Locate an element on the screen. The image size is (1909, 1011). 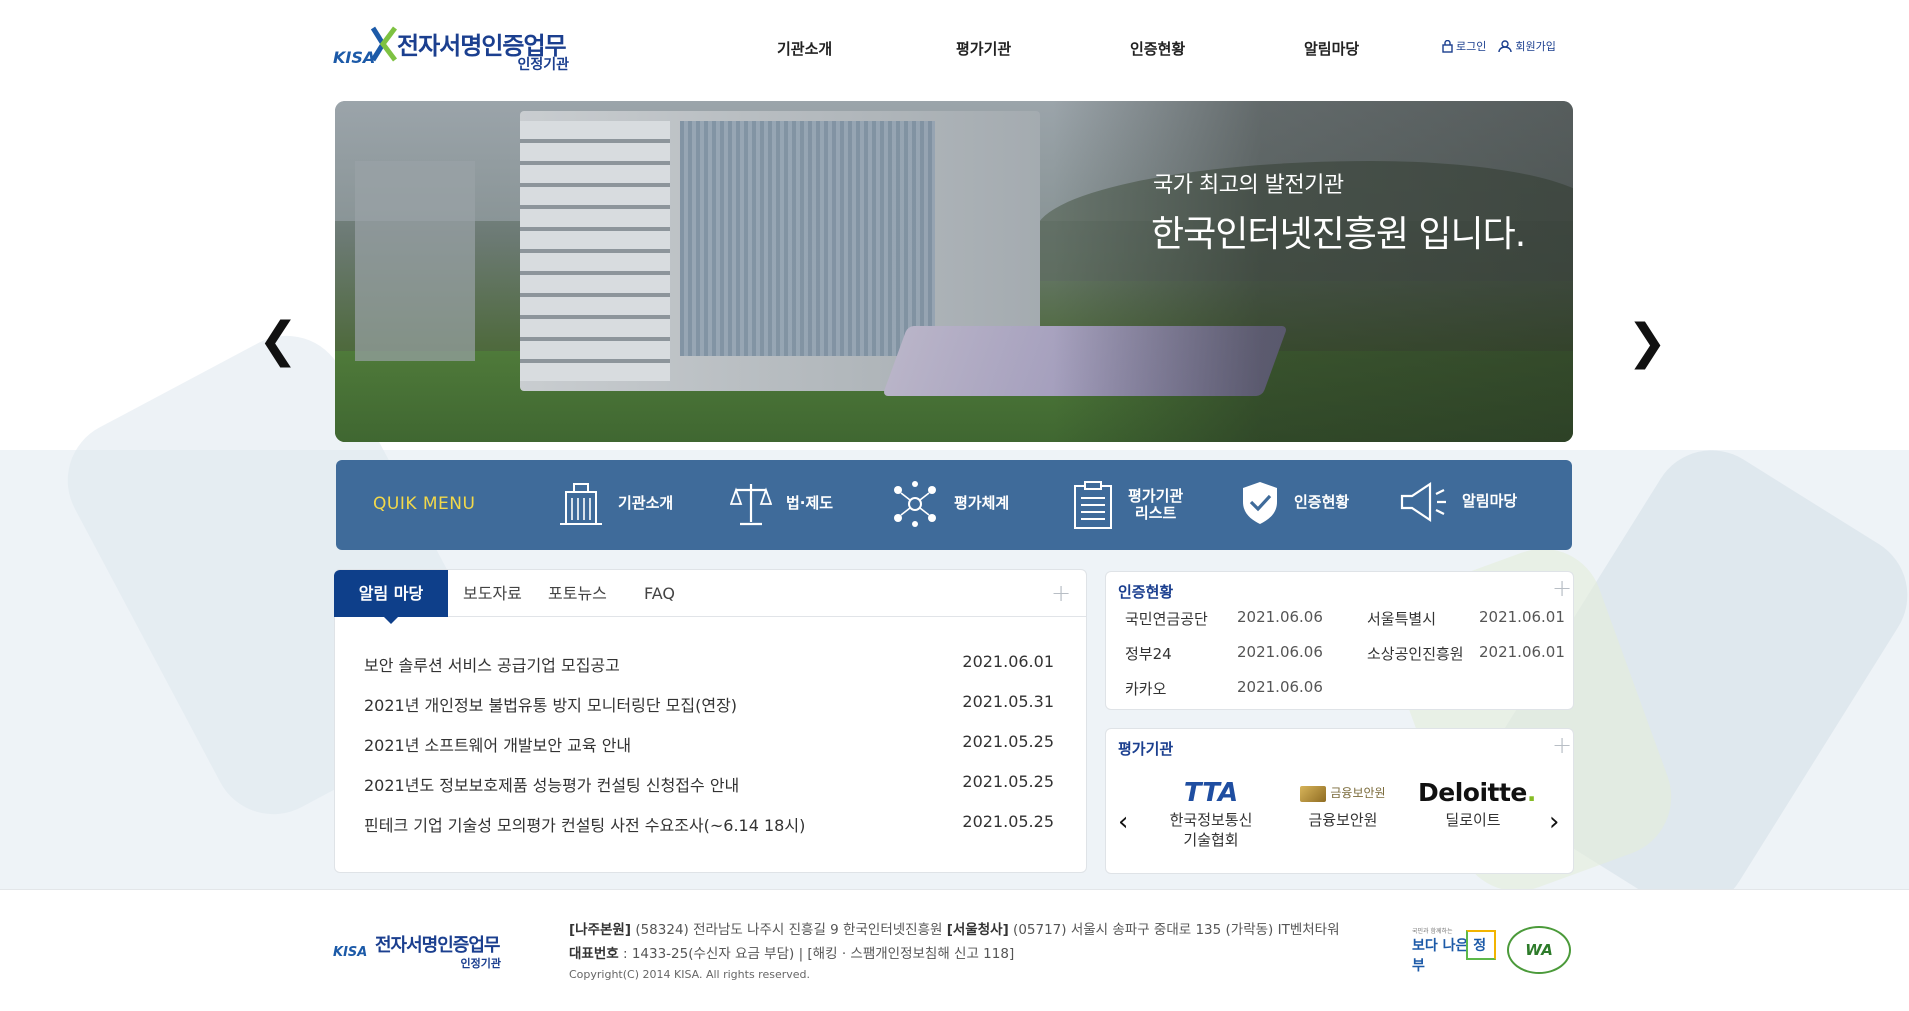
seoul-address: (05717) 서울시 송파구 중대로 135 (가락동) IT벤처타워 is located at coordinates (1176, 930).